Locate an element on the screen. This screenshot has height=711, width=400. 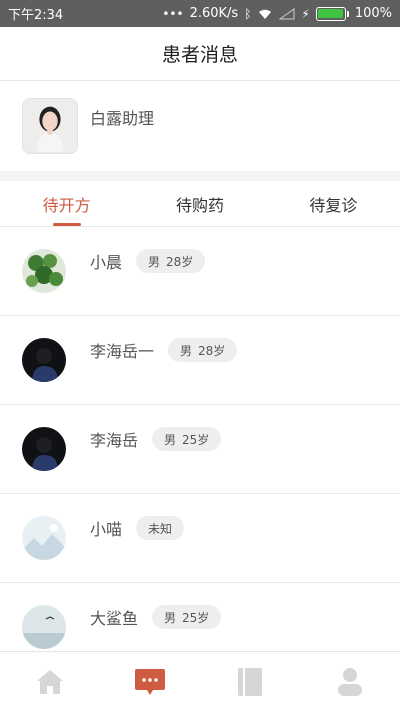
assistant-entry: 白露助理 is located at coordinates (200, 126).